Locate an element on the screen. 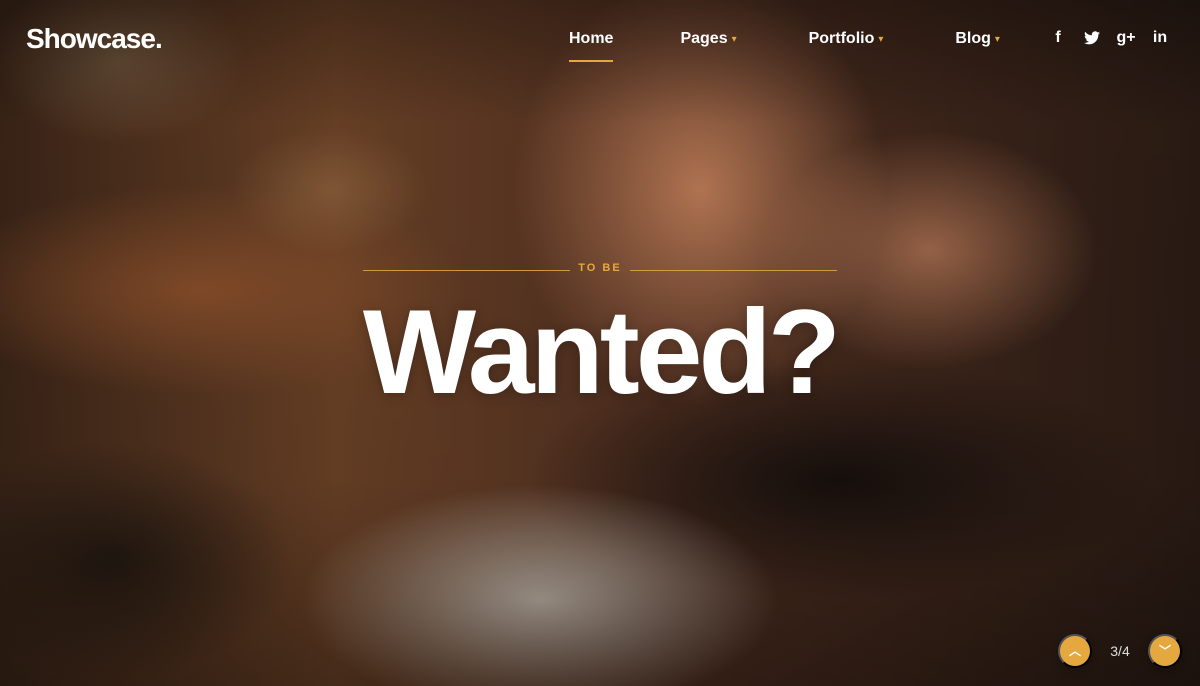 The height and width of the screenshot is (686, 1200). social-links: f g+ in is located at coordinates (1109, 38).